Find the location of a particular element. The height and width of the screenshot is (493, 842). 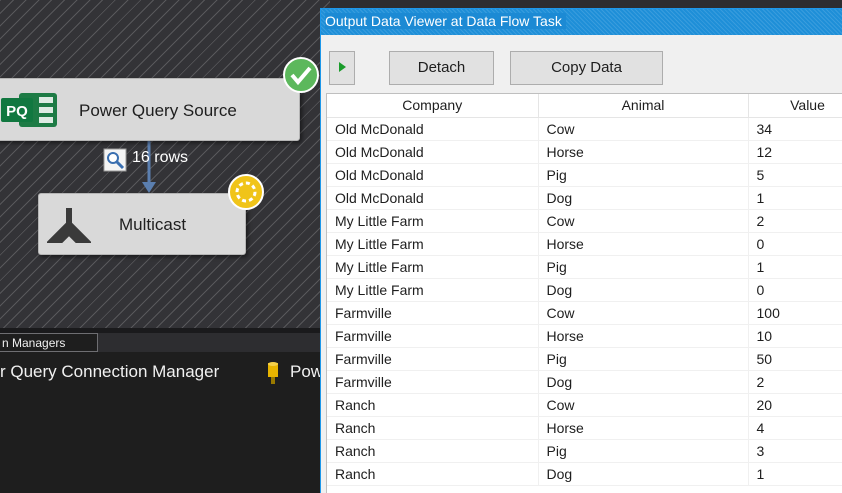

play-icon is located at coordinates (342, 67).